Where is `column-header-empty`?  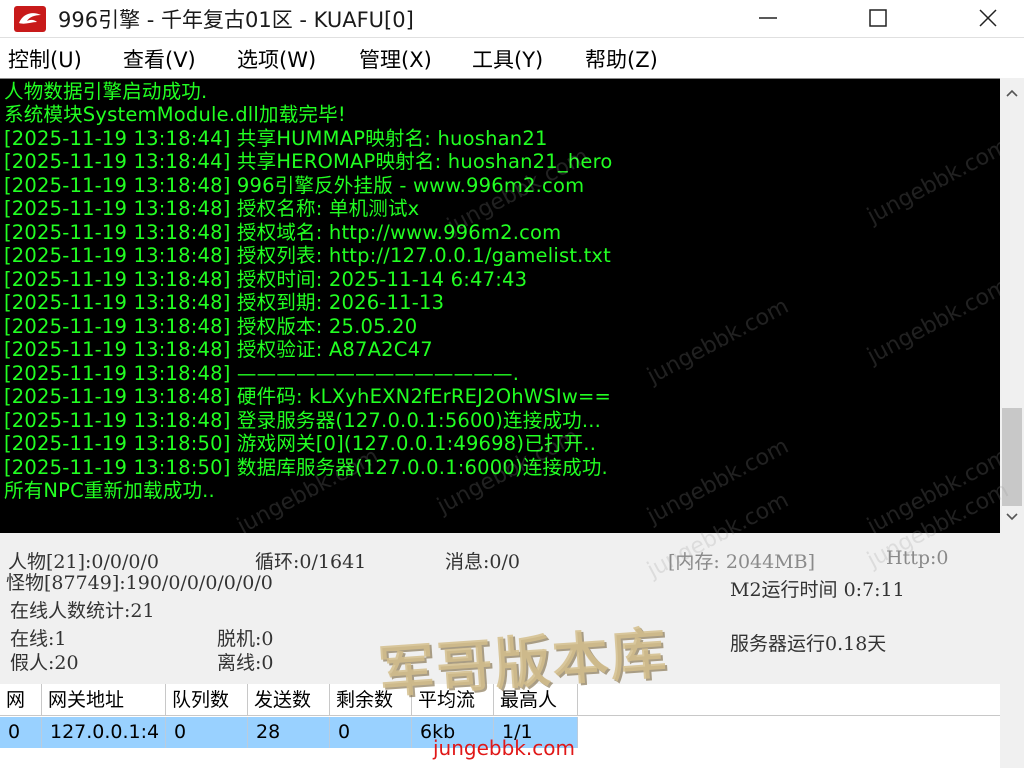 column-header-empty is located at coordinates (789, 700).